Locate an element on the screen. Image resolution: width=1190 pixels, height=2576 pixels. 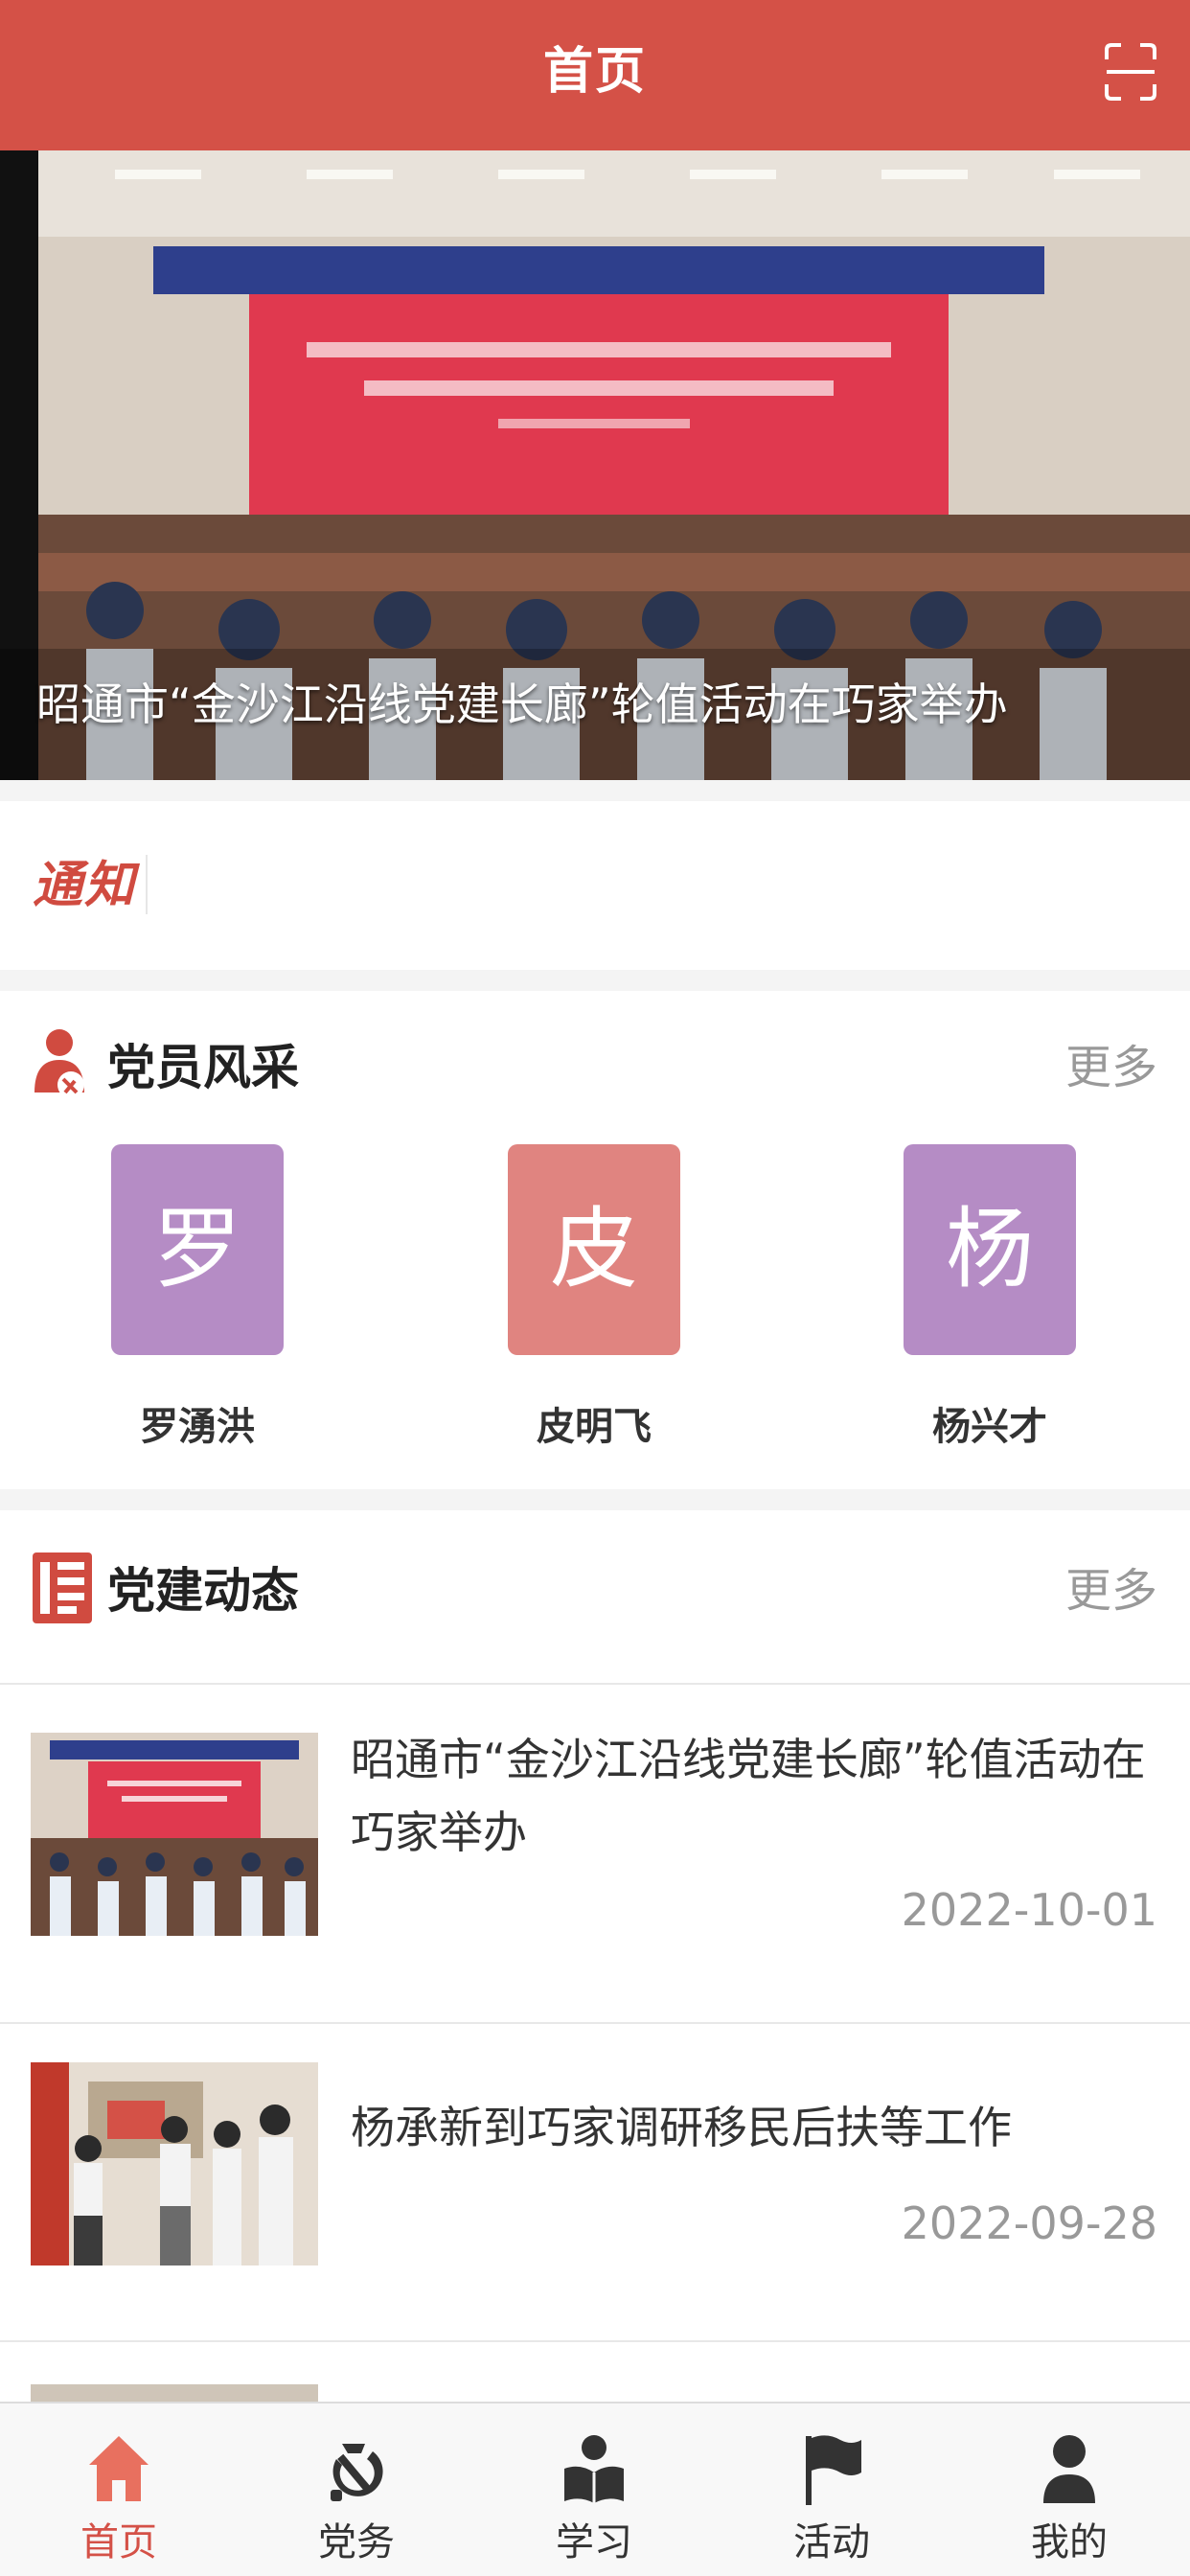
member-name: 罗湧洪 is located at coordinates (198, 1427).